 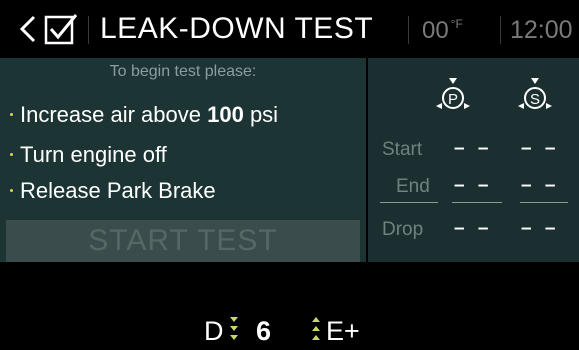 I want to click on gear-current: D, so click(x=214, y=331).